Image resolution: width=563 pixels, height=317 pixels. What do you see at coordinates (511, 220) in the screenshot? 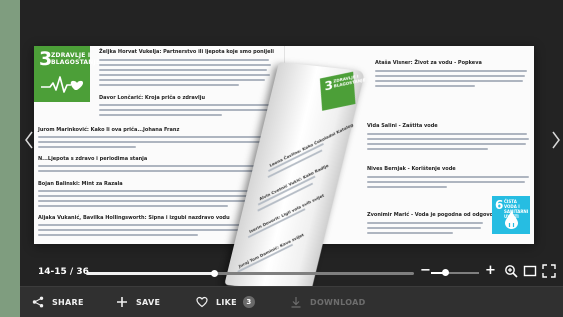
I see `water-drop-icon` at bounding box center [511, 220].